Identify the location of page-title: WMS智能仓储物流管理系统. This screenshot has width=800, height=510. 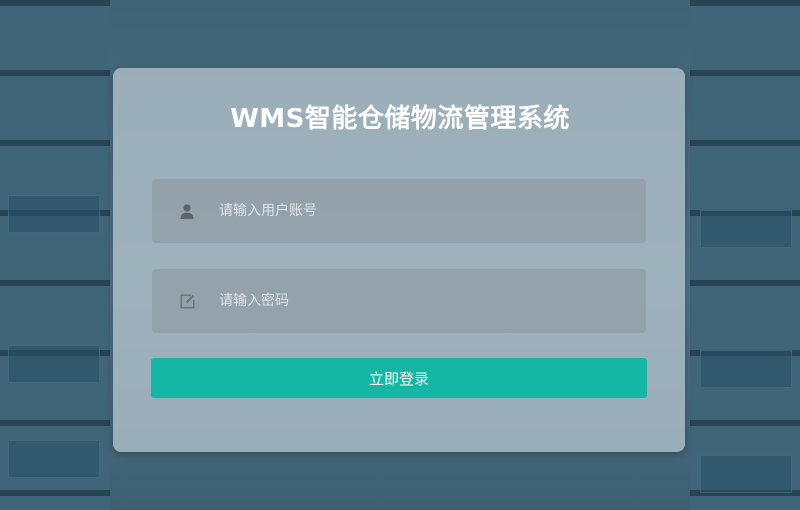
(400, 119).